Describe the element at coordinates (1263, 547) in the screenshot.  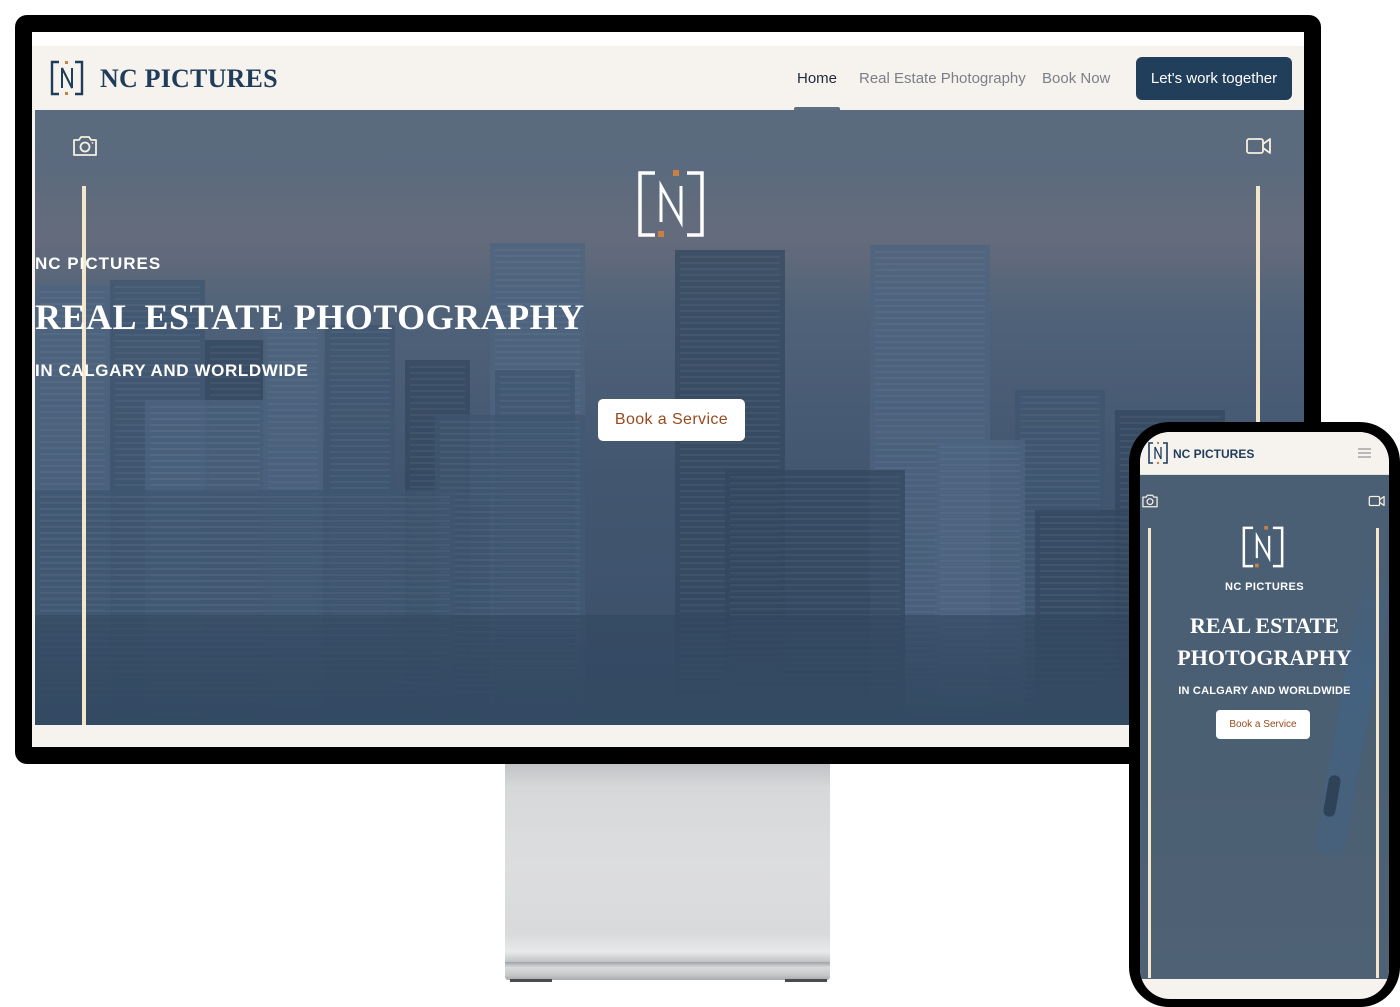
I see `mobile-hero-logo-icon` at that location.